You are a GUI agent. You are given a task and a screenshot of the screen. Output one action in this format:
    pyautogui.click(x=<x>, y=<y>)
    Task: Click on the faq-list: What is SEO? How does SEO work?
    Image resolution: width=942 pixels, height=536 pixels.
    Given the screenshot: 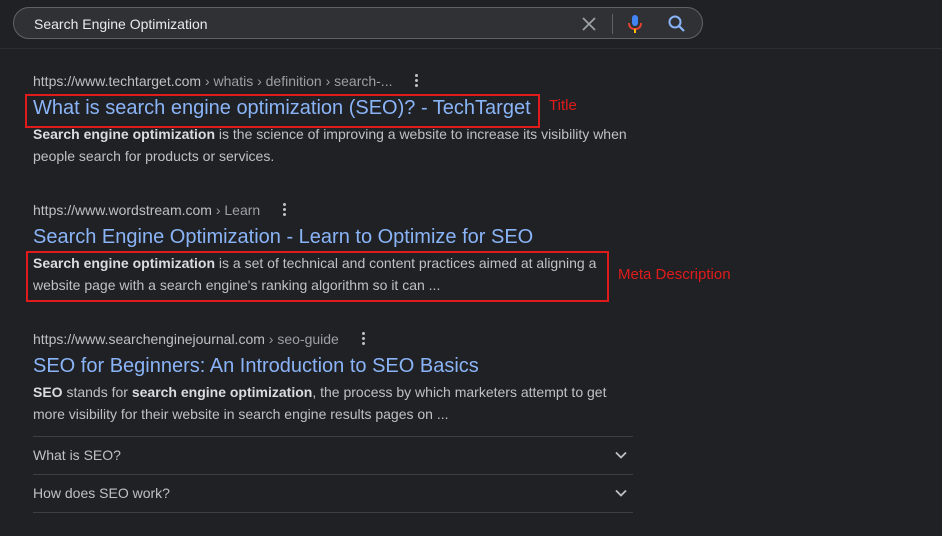 What is the action you would take?
    pyautogui.click(x=333, y=474)
    